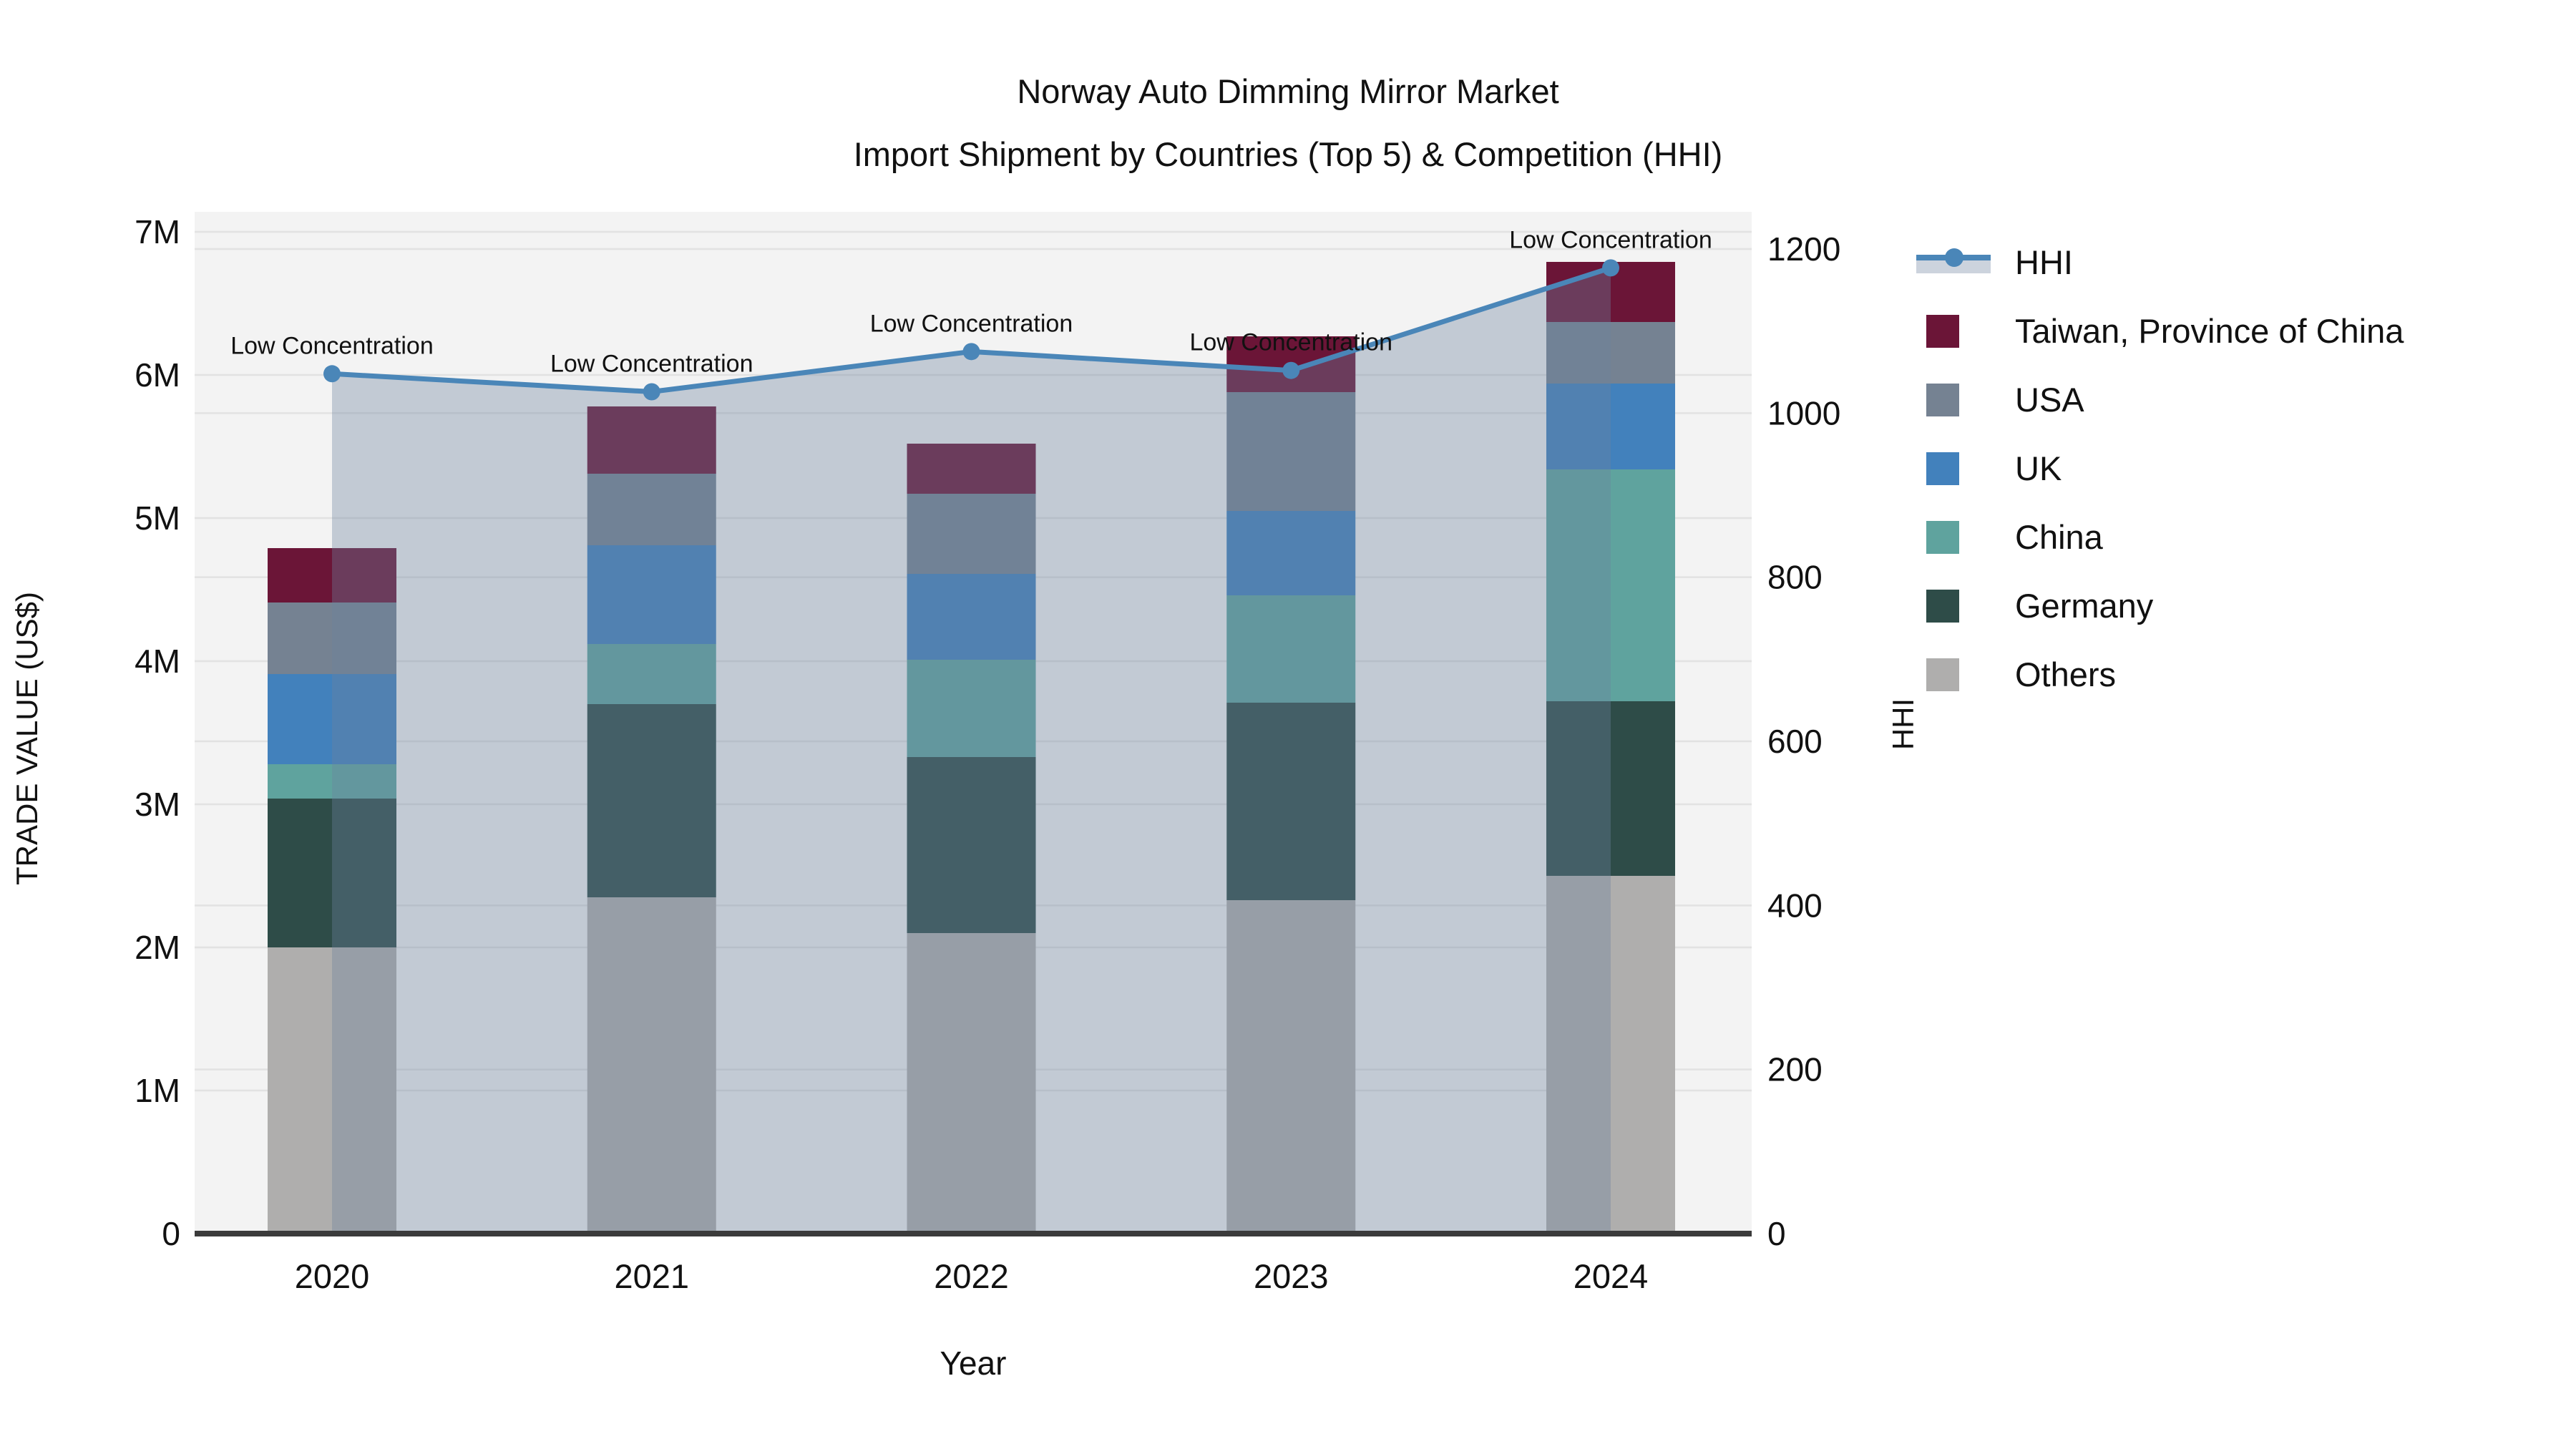  What do you see at coordinates (332, 1276) in the screenshot?
I see `x-tick-2020: 2020` at bounding box center [332, 1276].